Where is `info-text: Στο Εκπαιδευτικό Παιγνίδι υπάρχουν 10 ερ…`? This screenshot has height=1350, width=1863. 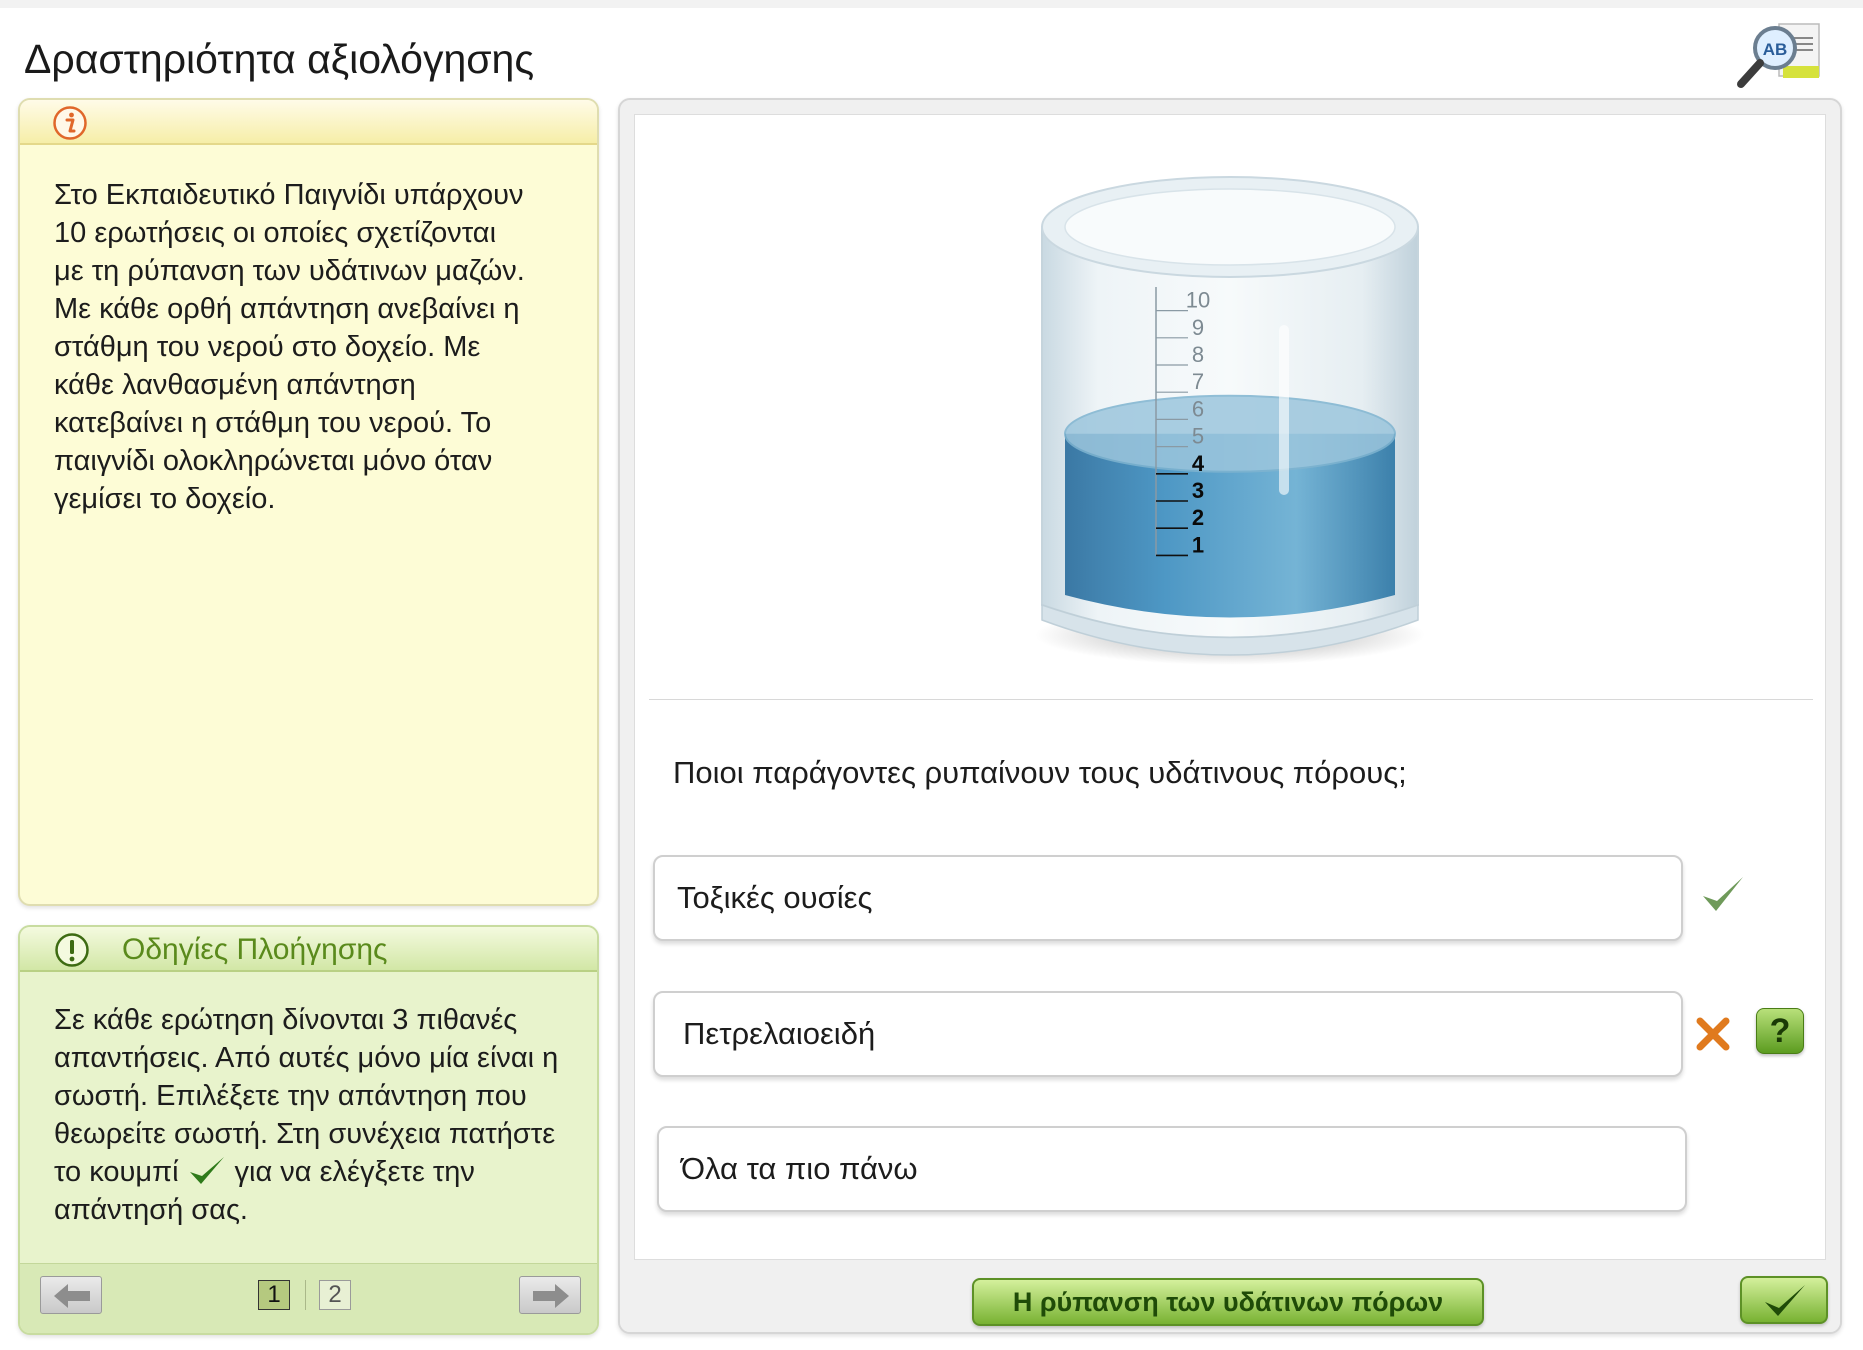
info-text: Στο Εκπαιδευτικό Παιγνίδι υπάρχουν 10 ερ… is located at coordinates (289, 347).